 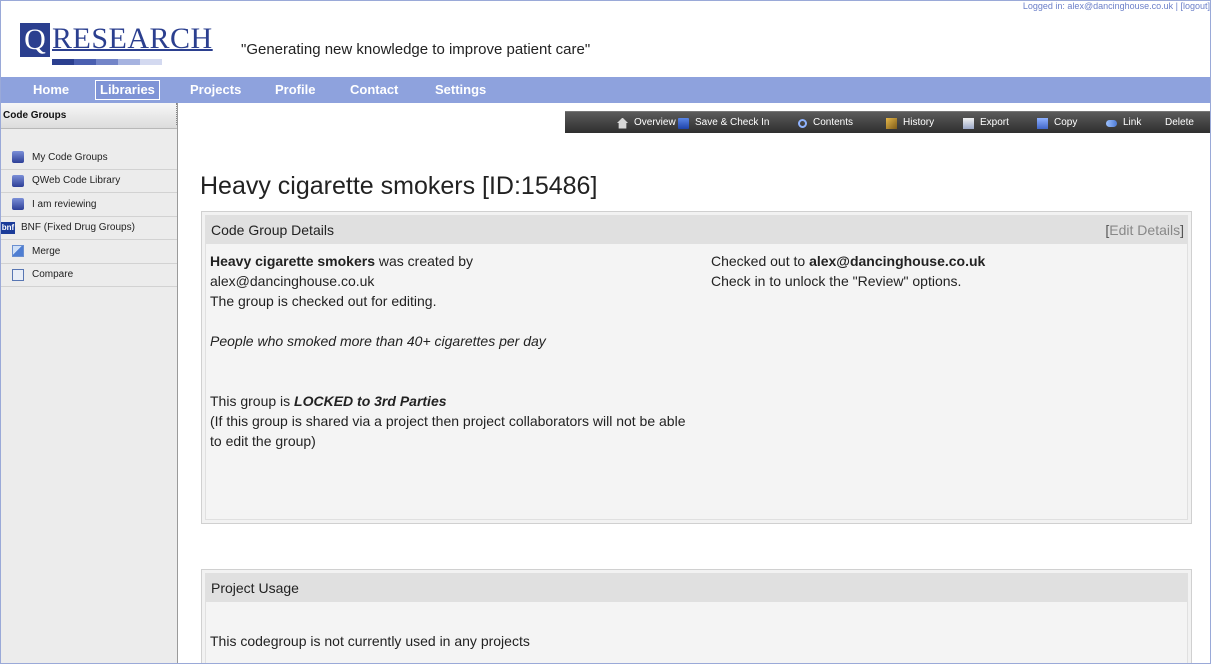 I want to click on sidebar-item-merge: Merge, so click(x=89, y=252).